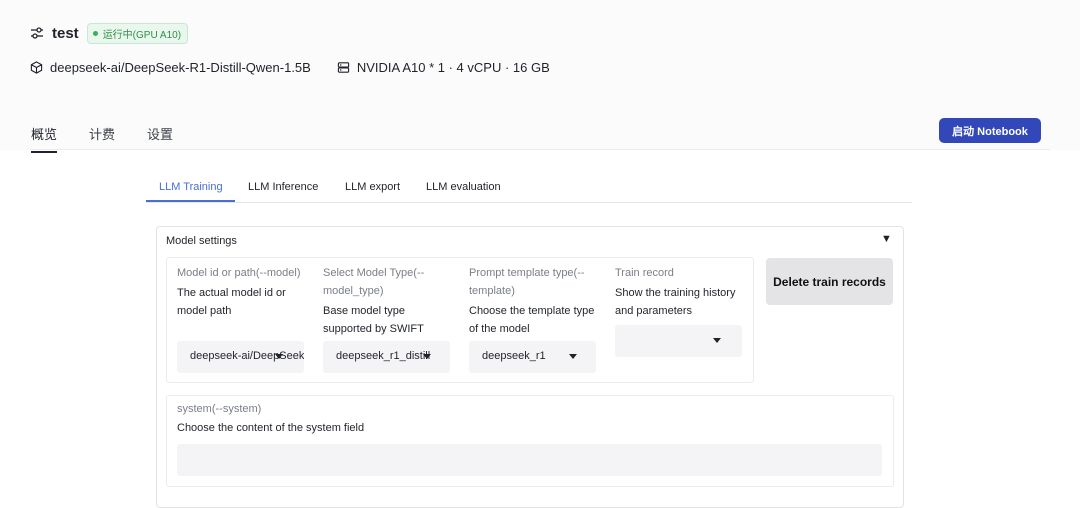  What do you see at coordinates (675, 302) in the screenshot?
I see `train-record-description: Show the training history and parameters` at bounding box center [675, 302].